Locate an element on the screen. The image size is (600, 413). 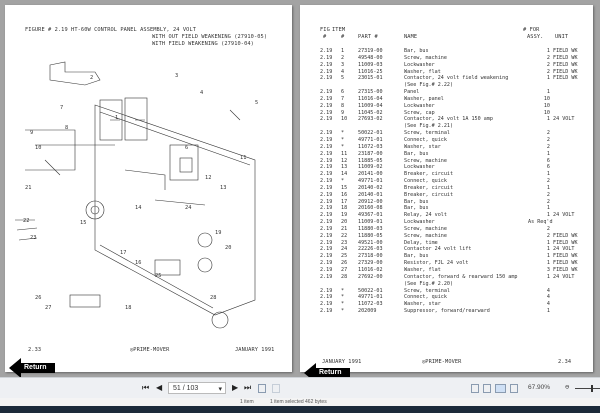
callout-number: 18 is located at coordinates (128, 308).